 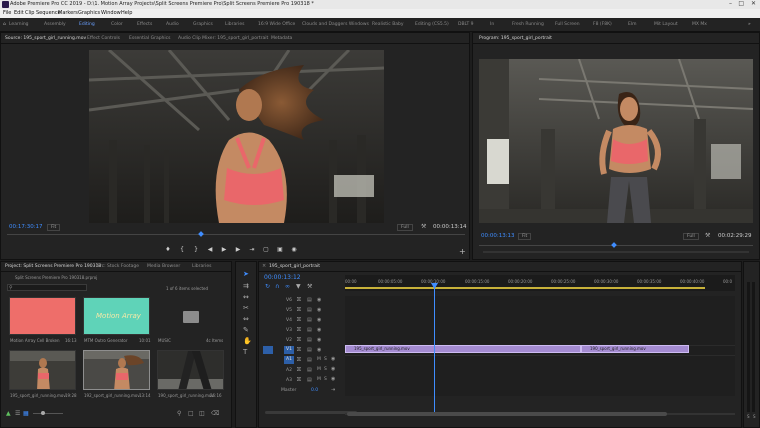 I want to click on tab-libraries: Libraries, so click(x=201, y=266).